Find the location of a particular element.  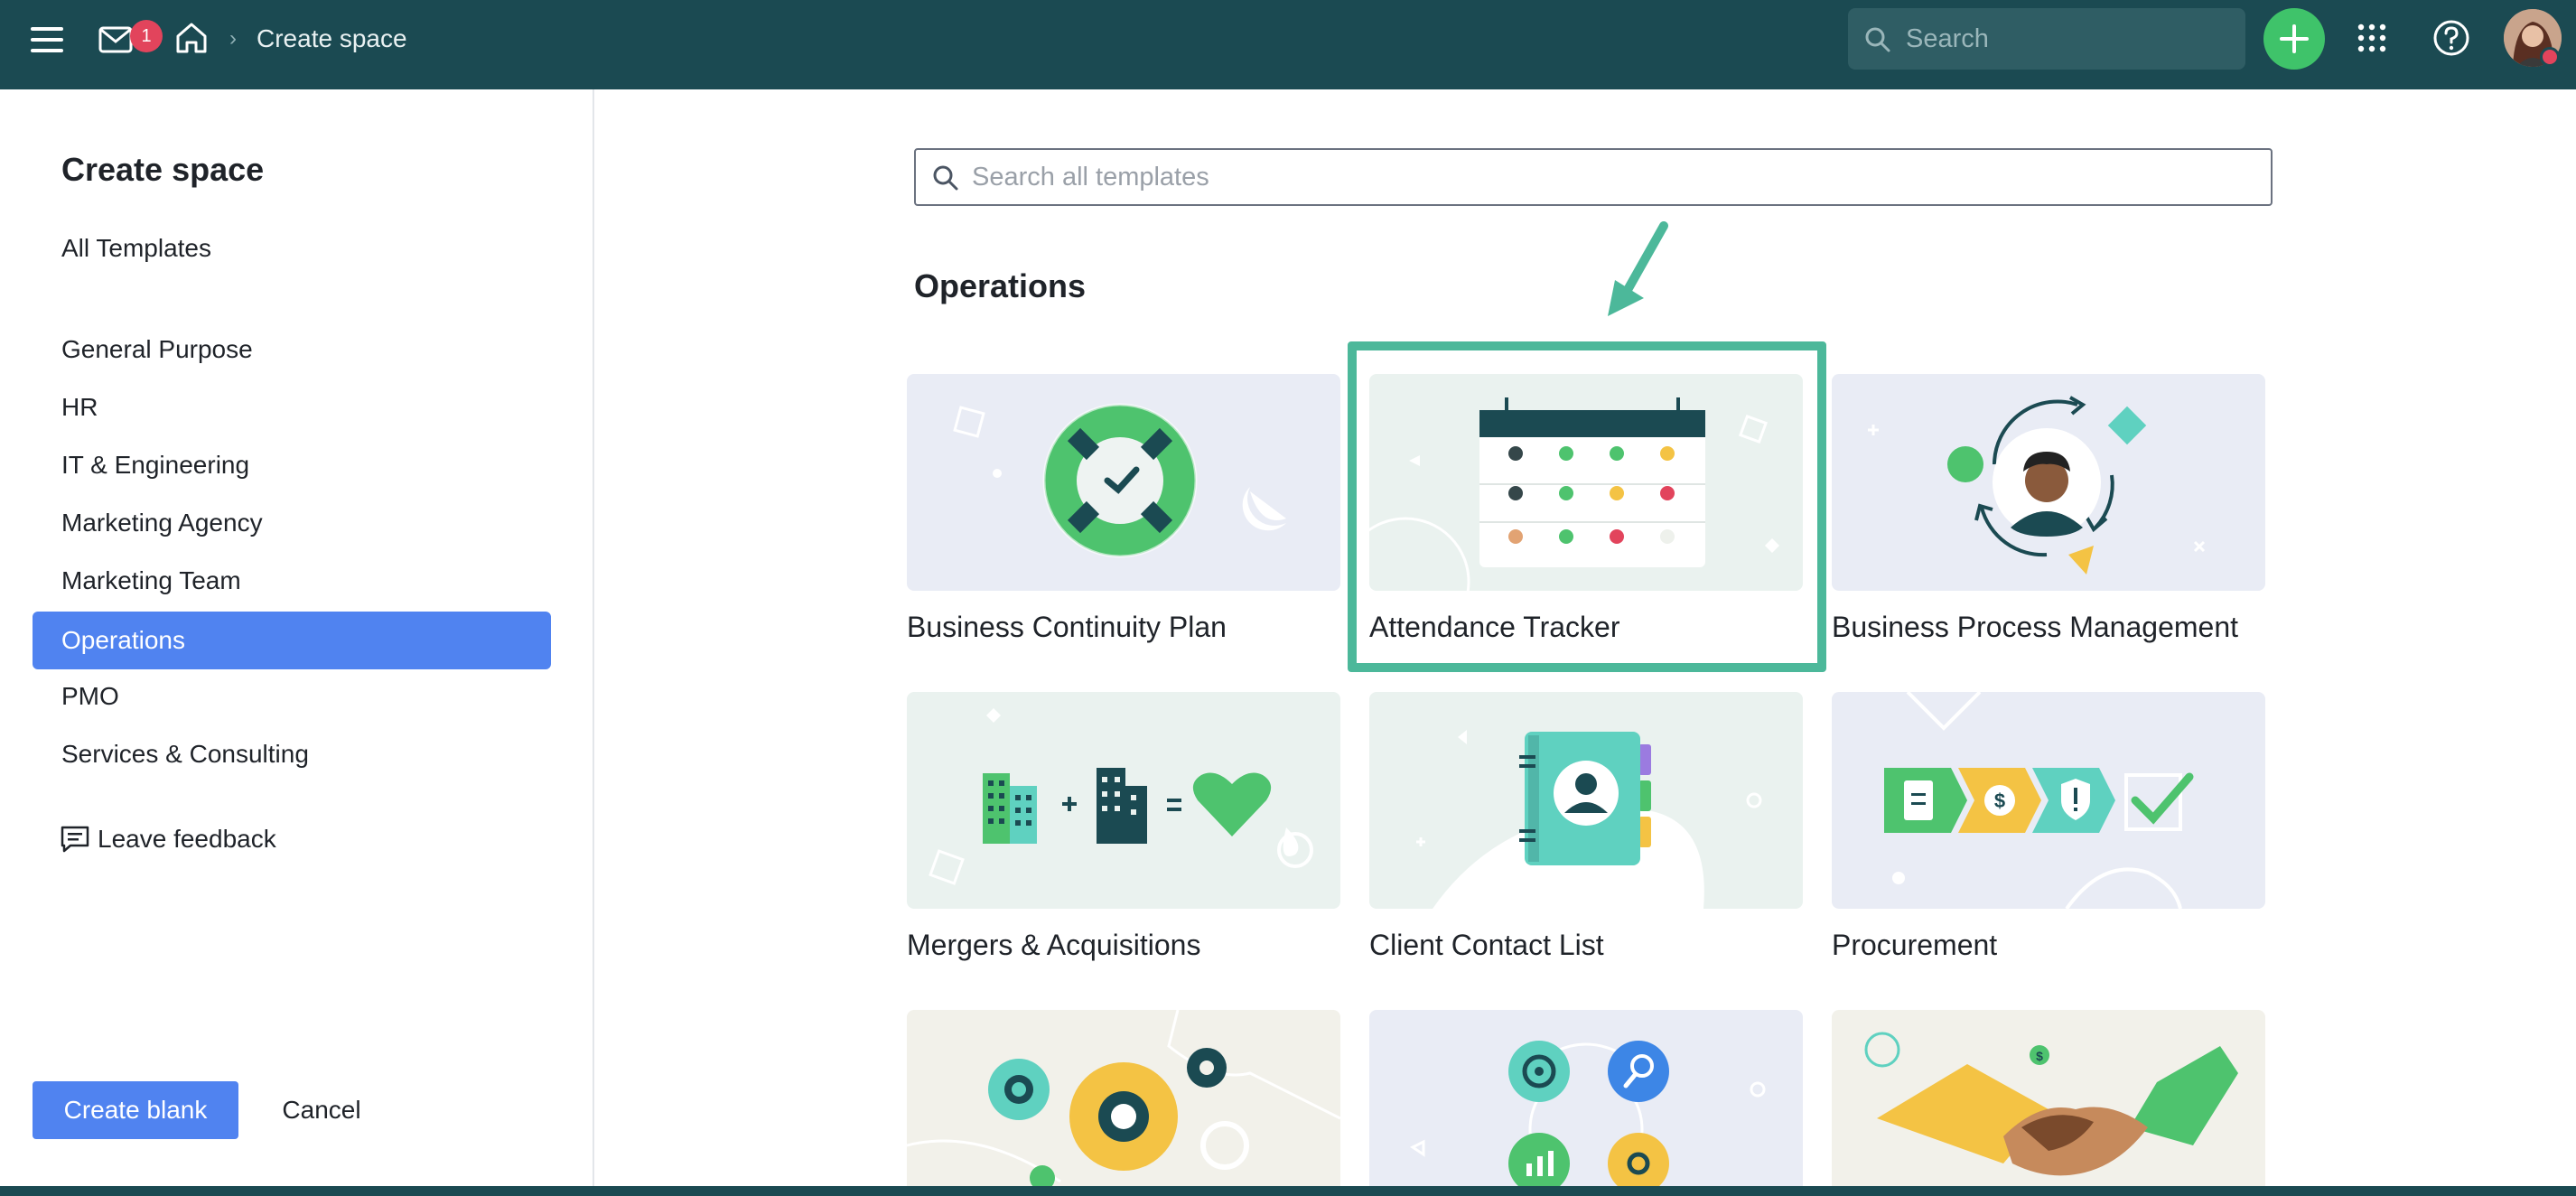

top-bar: 1 › Create space is located at coordinates (1288, 44).